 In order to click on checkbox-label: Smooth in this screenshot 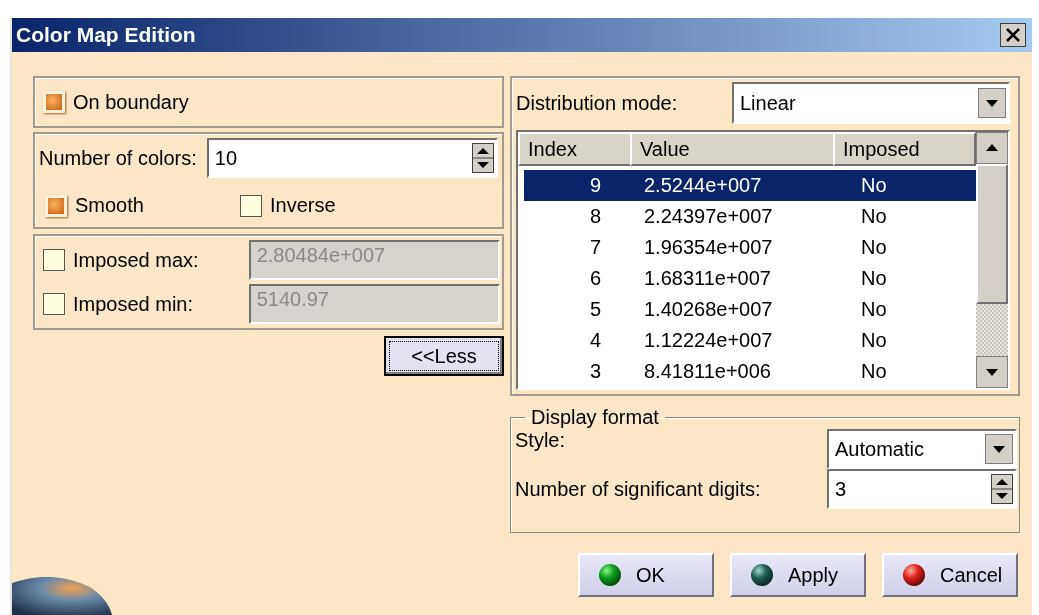, I will do `click(109, 205)`.